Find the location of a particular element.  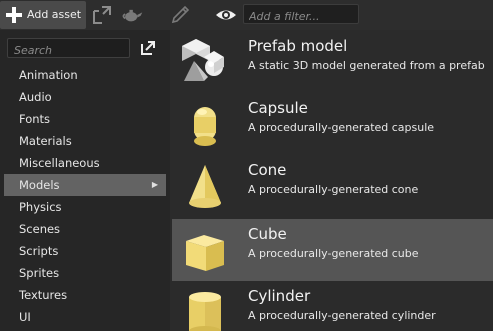

cube-icon is located at coordinates (205, 253).